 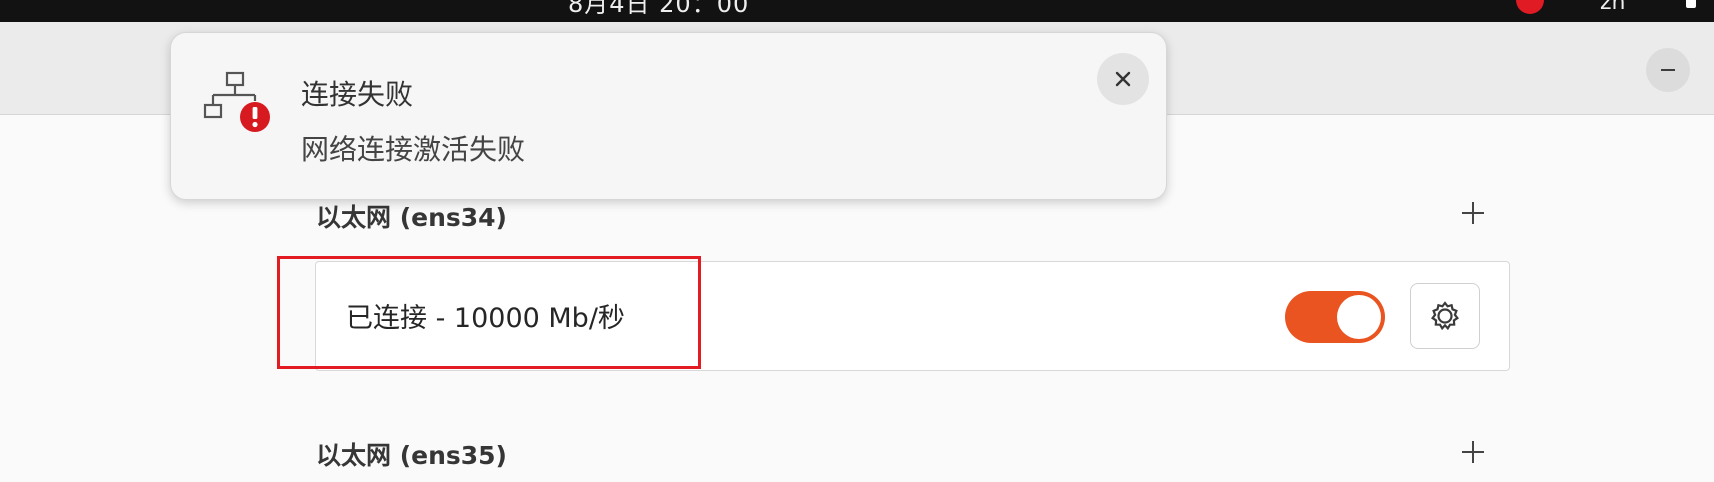 What do you see at coordinates (1473, 213) in the screenshot?
I see `add-connection-button-ens34` at bounding box center [1473, 213].